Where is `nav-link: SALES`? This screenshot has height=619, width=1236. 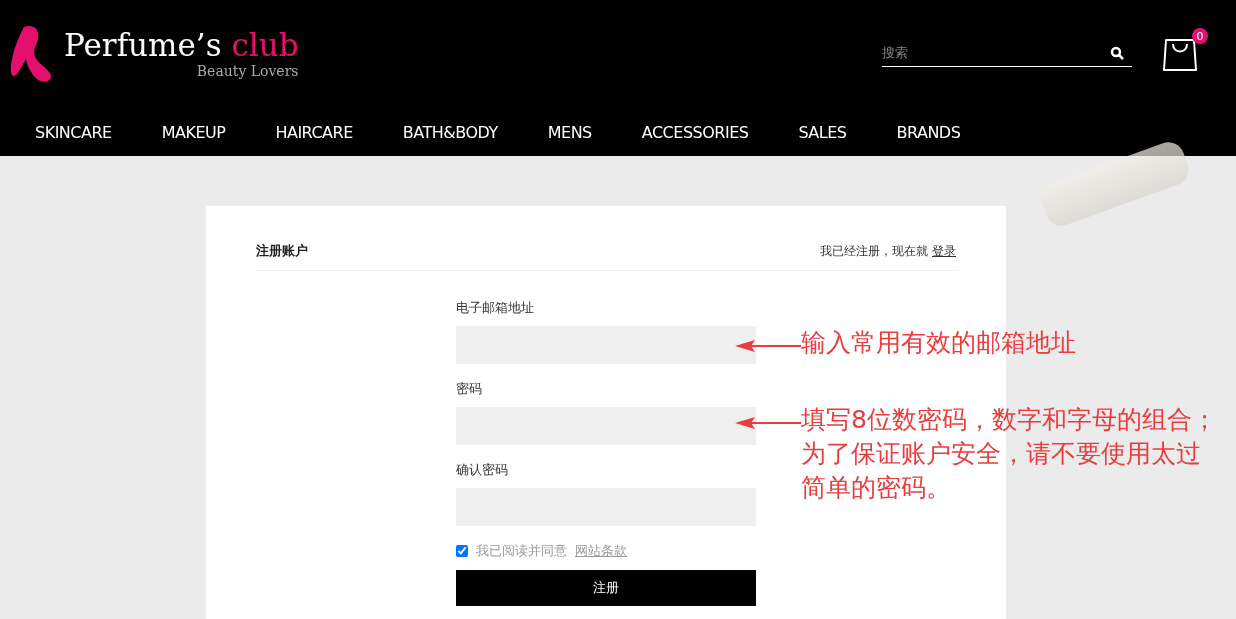
nav-link: SALES is located at coordinates (822, 132).